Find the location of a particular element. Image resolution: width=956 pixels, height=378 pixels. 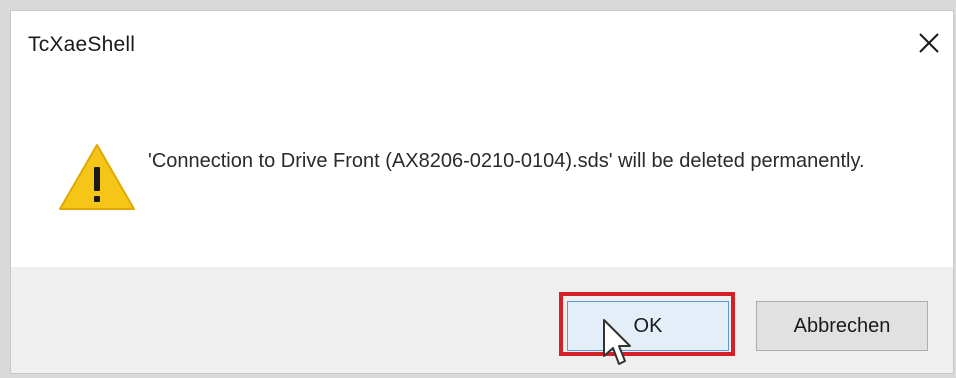

warning-icon is located at coordinates (97, 177).